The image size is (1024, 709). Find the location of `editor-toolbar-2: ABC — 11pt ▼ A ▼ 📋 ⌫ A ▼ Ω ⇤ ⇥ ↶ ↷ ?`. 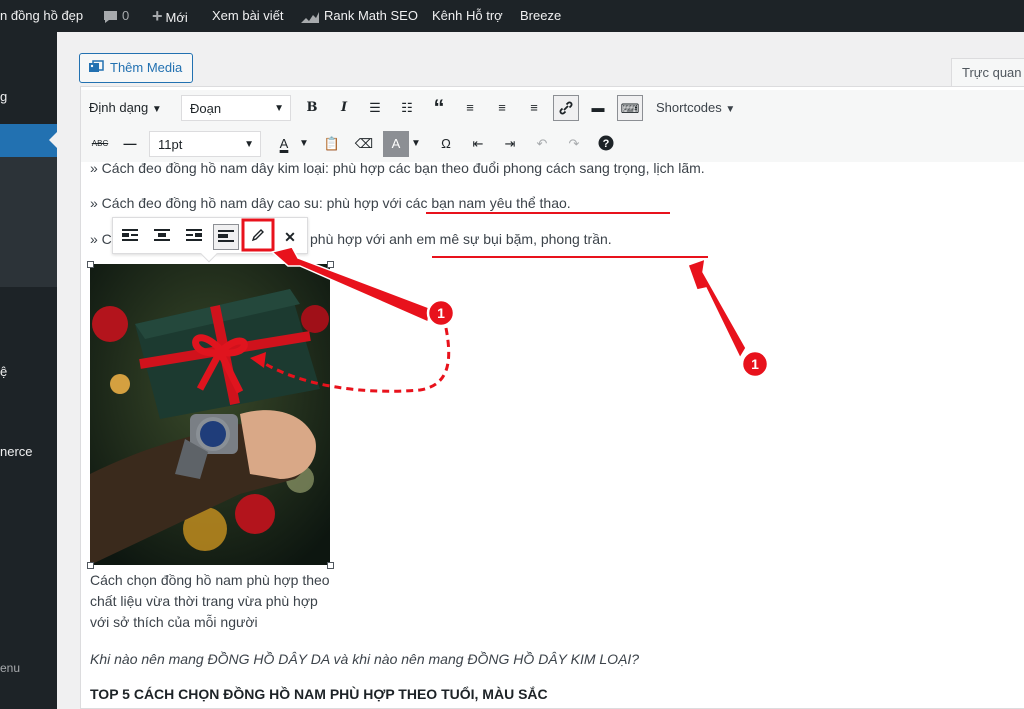

editor-toolbar-2: ABC — 11pt ▼ A ▼ 📋 ⌫ A ▼ Ω ⇤ ⇥ ↶ ↷ ? is located at coordinates (552, 144).